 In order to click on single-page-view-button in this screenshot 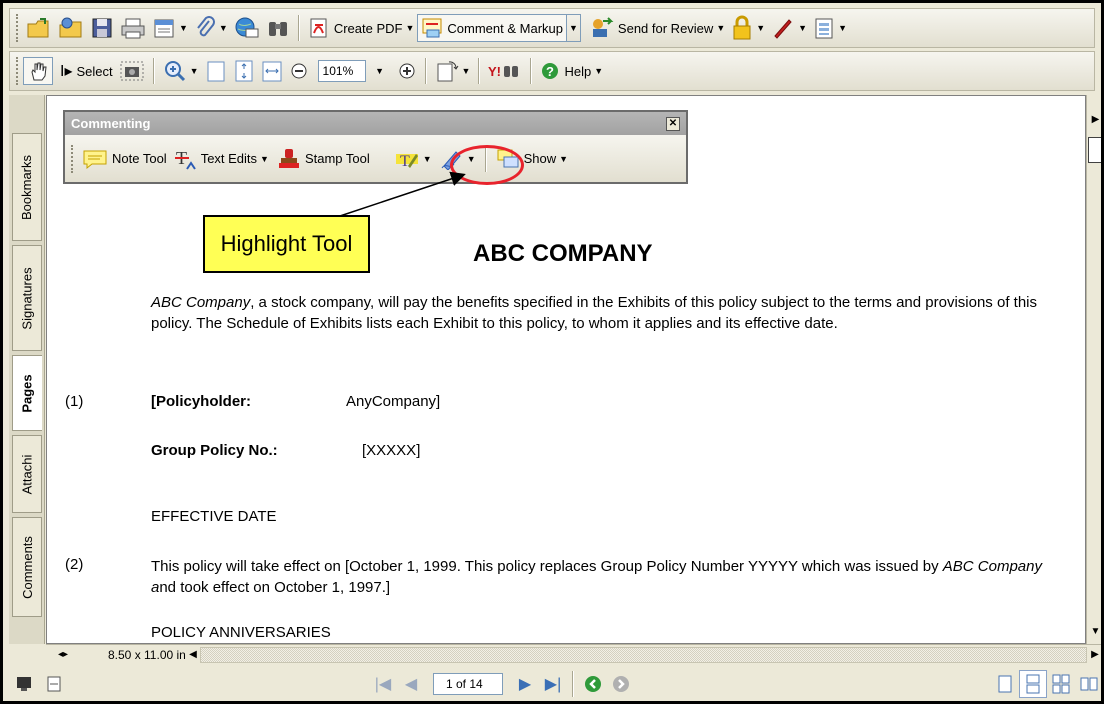, I will do `click(1005, 684)`.